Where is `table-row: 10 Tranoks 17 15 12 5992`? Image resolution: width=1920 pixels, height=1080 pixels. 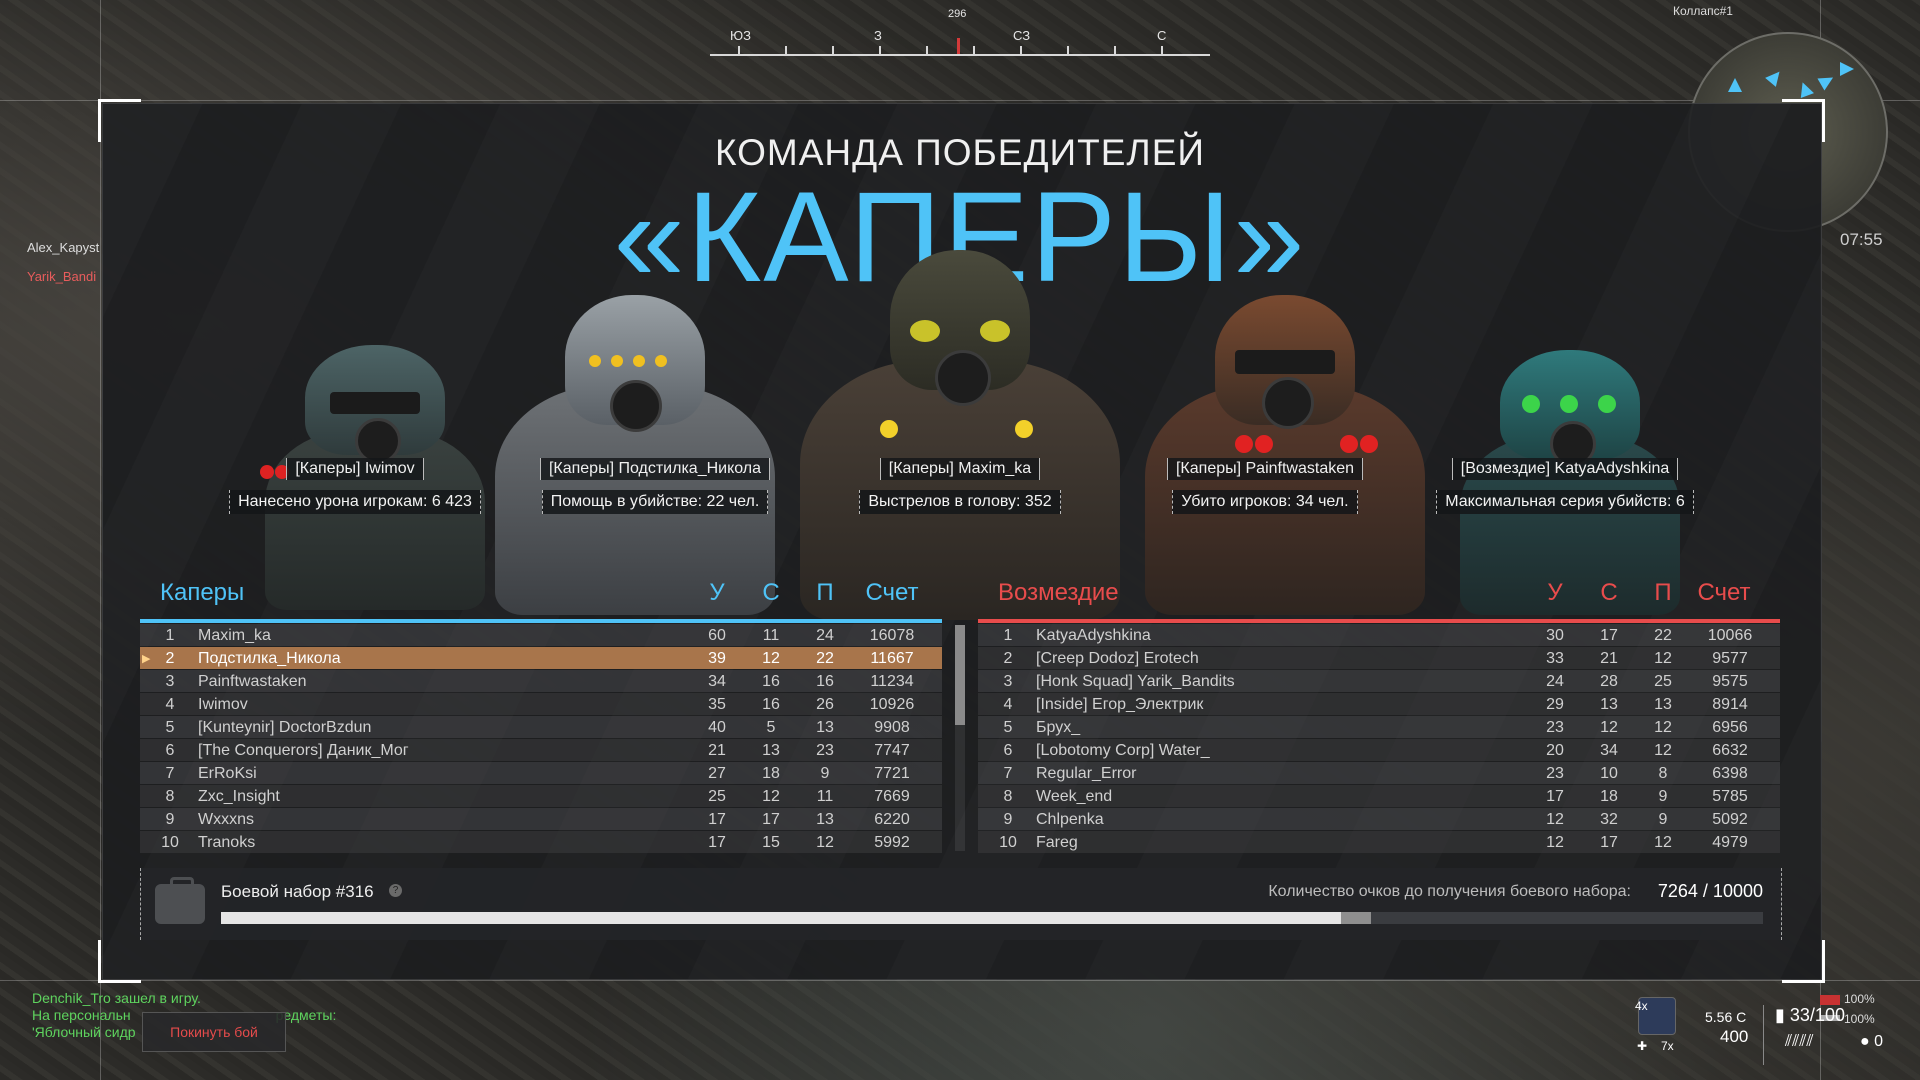
table-row: 10 Tranoks 17 15 12 5992 is located at coordinates (541, 842).